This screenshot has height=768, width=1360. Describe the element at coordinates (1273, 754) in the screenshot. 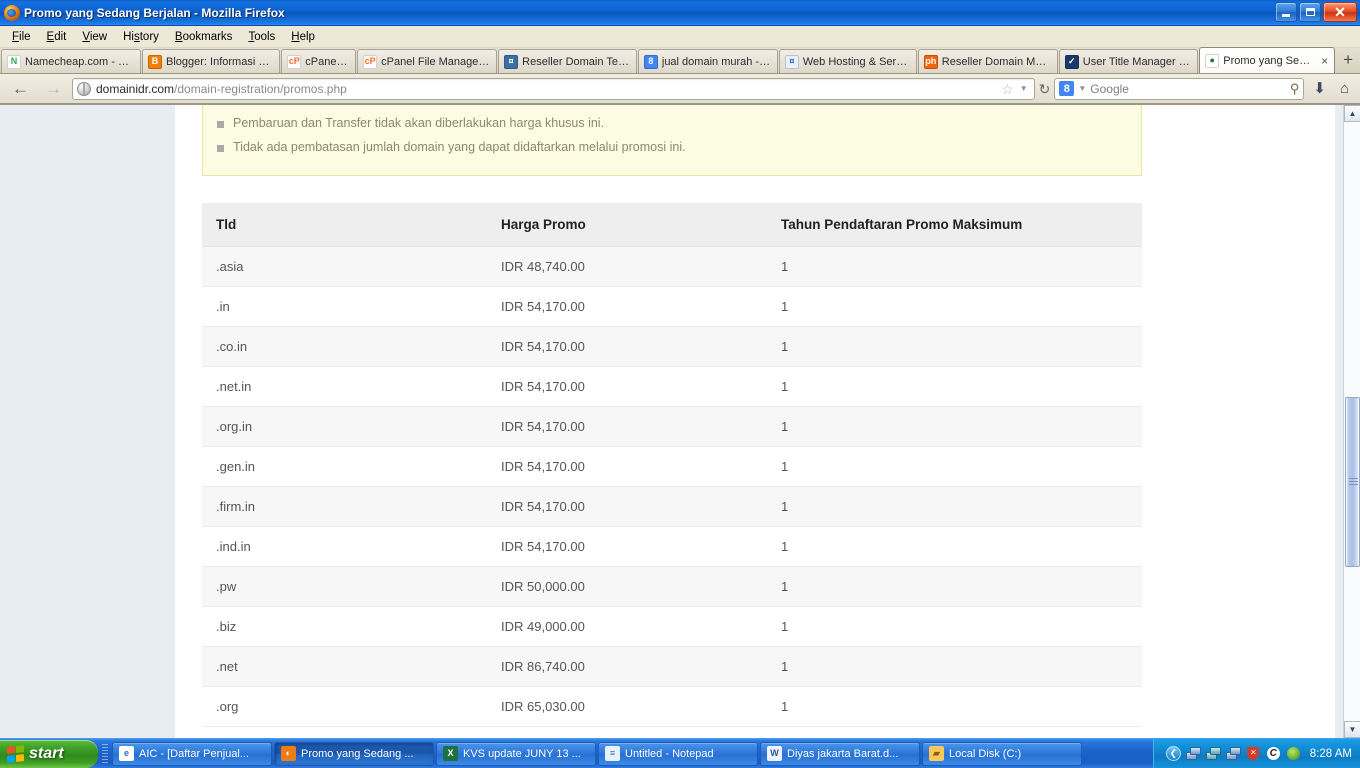

I see `antivirus-icon: C` at that location.